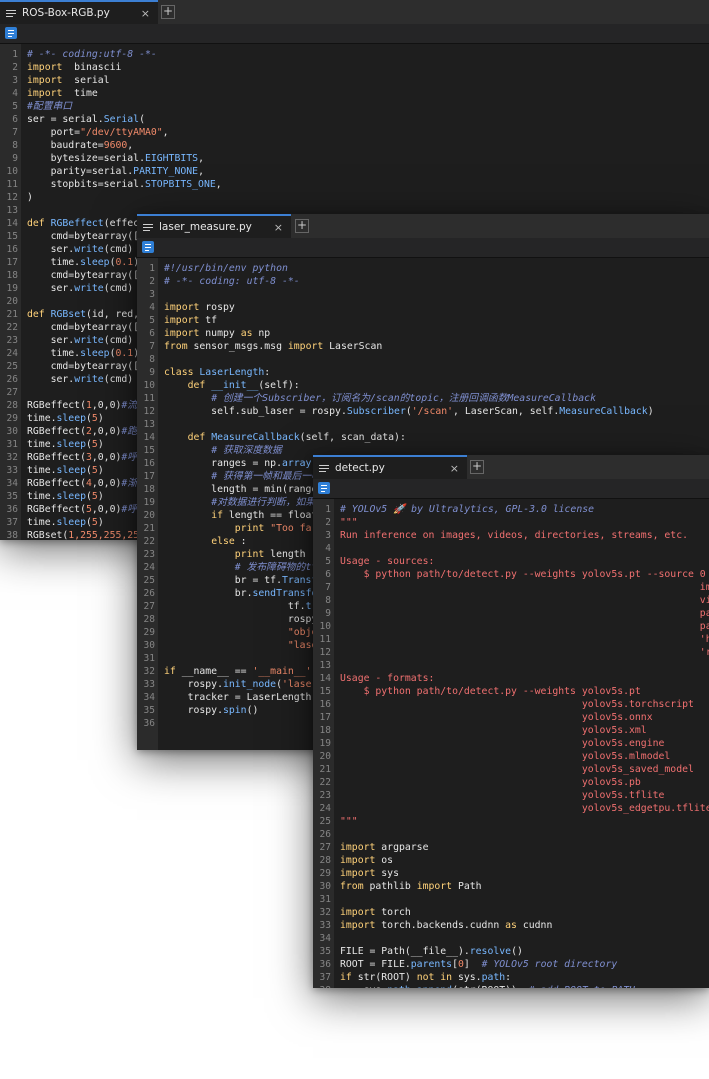 Image resolution: width=709 pixels, height=1079 pixels. What do you see at coordinates (511, 834) in the screenshot?
I see `code-line: 26` at bounding box center [511, 834].